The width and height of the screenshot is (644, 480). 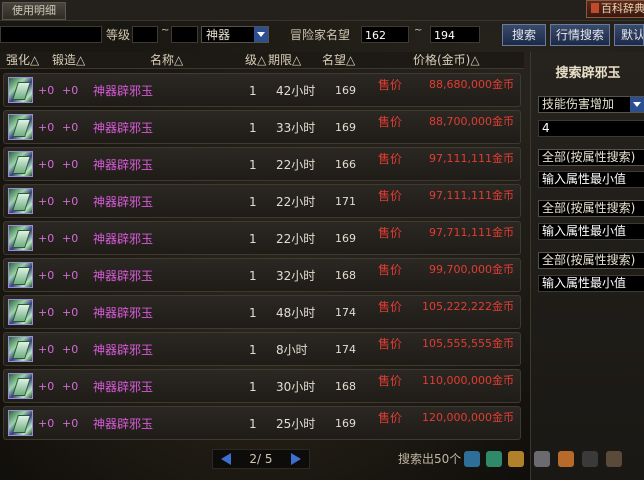 I want to click on attribute-select-1: 全部(按属性搜索), so click(x=591, y=157).